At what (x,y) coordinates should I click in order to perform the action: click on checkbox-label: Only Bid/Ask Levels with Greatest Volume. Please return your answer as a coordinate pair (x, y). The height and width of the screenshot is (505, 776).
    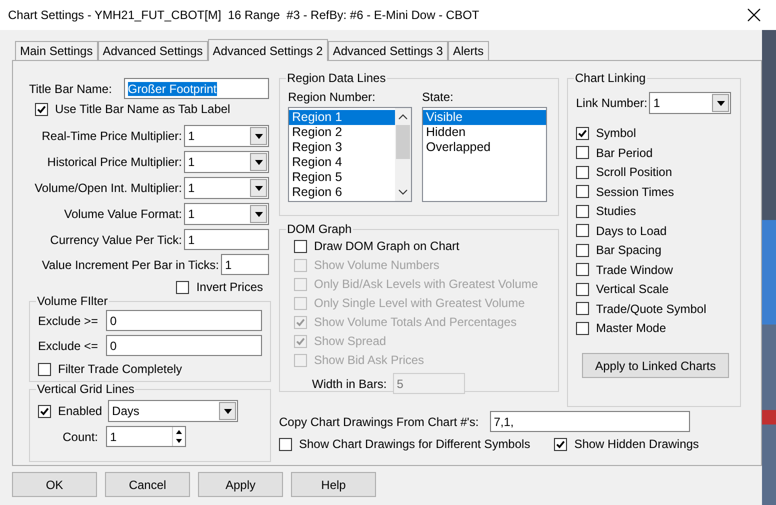
    Looking at the image, I should click on (426, 284).